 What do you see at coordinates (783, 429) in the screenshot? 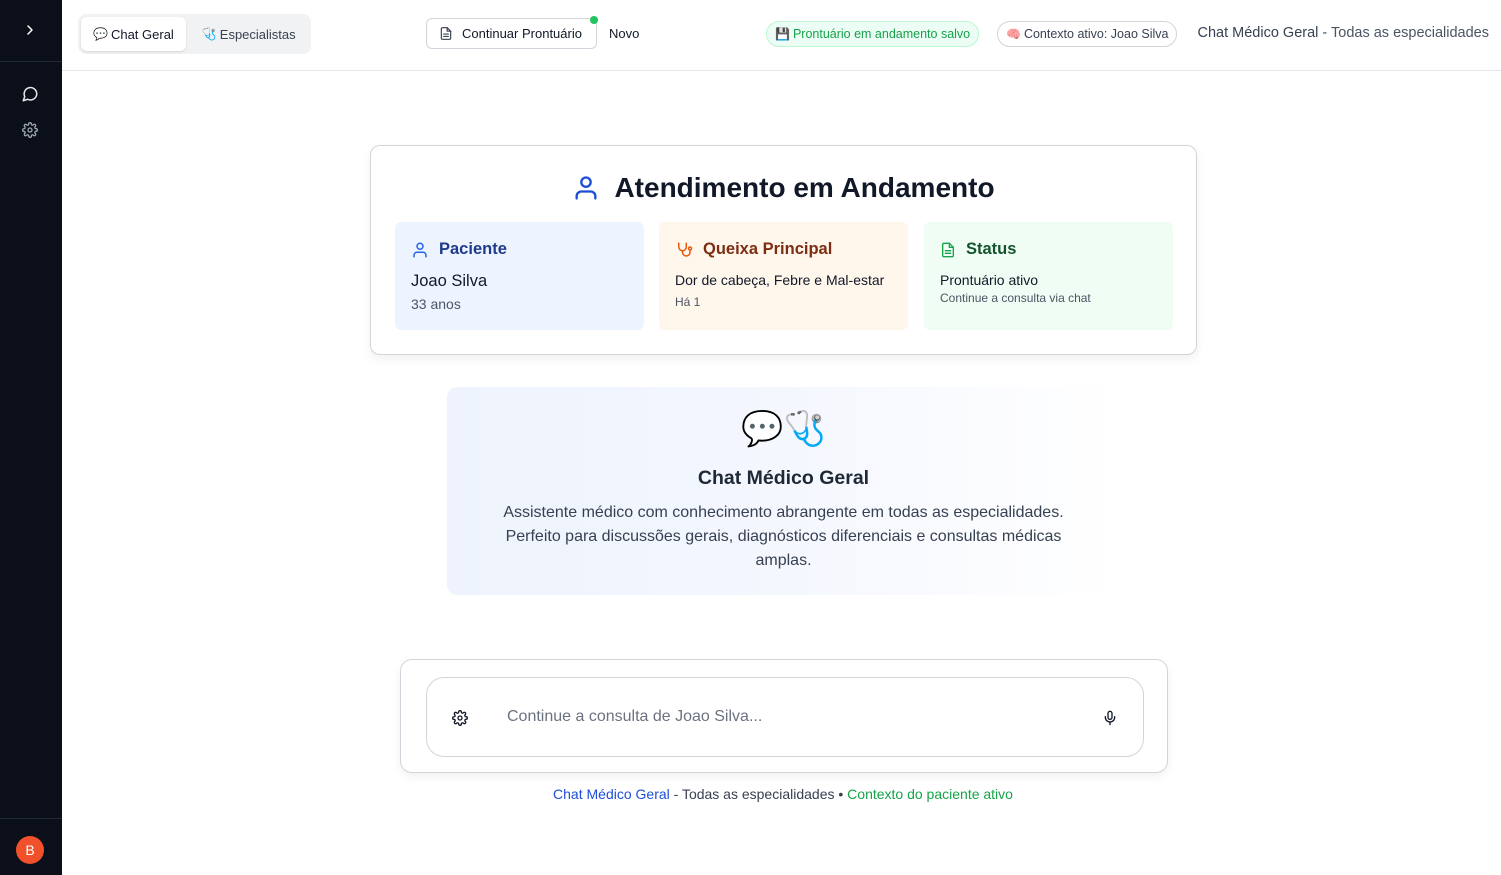
I see `chat-stethoscope-icon: 💬🩺` at bounding box center [783, 429].